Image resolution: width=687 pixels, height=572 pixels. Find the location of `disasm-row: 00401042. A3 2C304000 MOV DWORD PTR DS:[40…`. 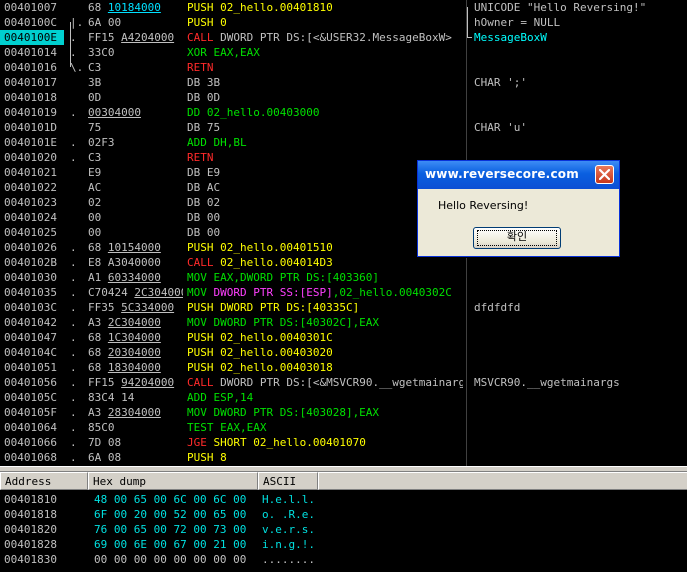

disasm-row: 00401042. A3 2C304000 MOV DWORD PTR DS:[40… is located at coordinates (343, 322).